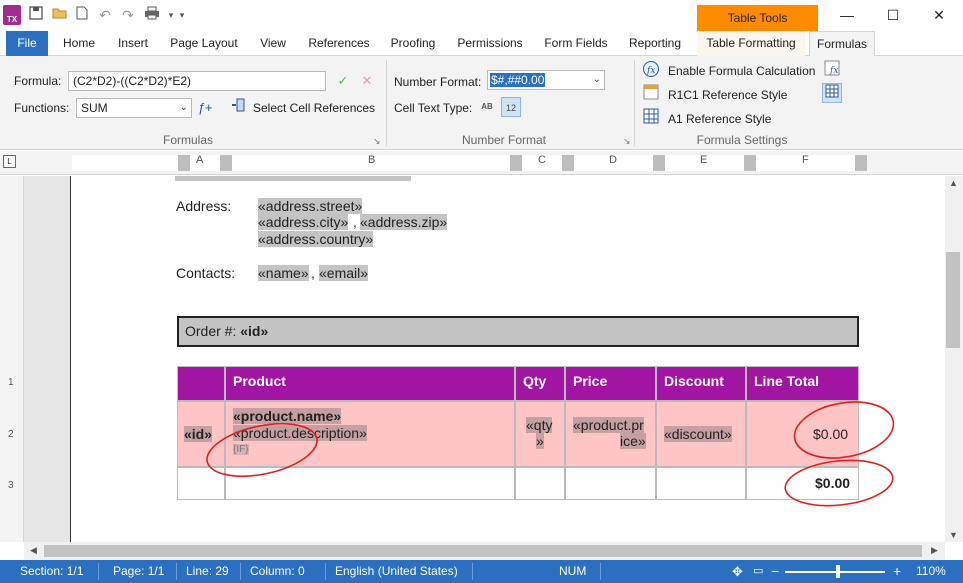  Describe the element at coordinates (576, 43) in the screenshot. I see `tab-form-fields: Form Fields` at that location.